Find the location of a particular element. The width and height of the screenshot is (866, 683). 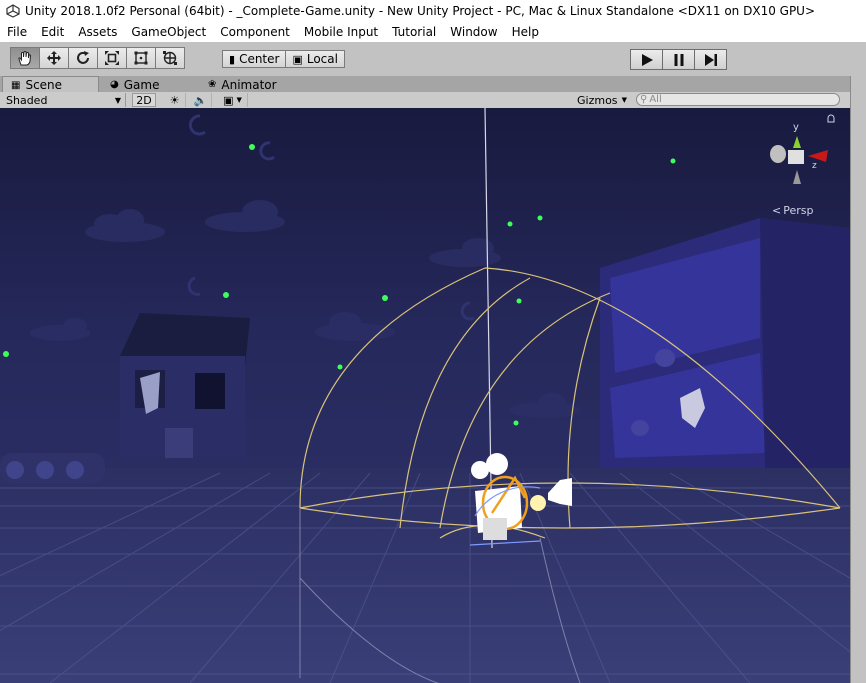

scene-effects-dropdown: ▣ ▼ is located at coordinates (233, 100).